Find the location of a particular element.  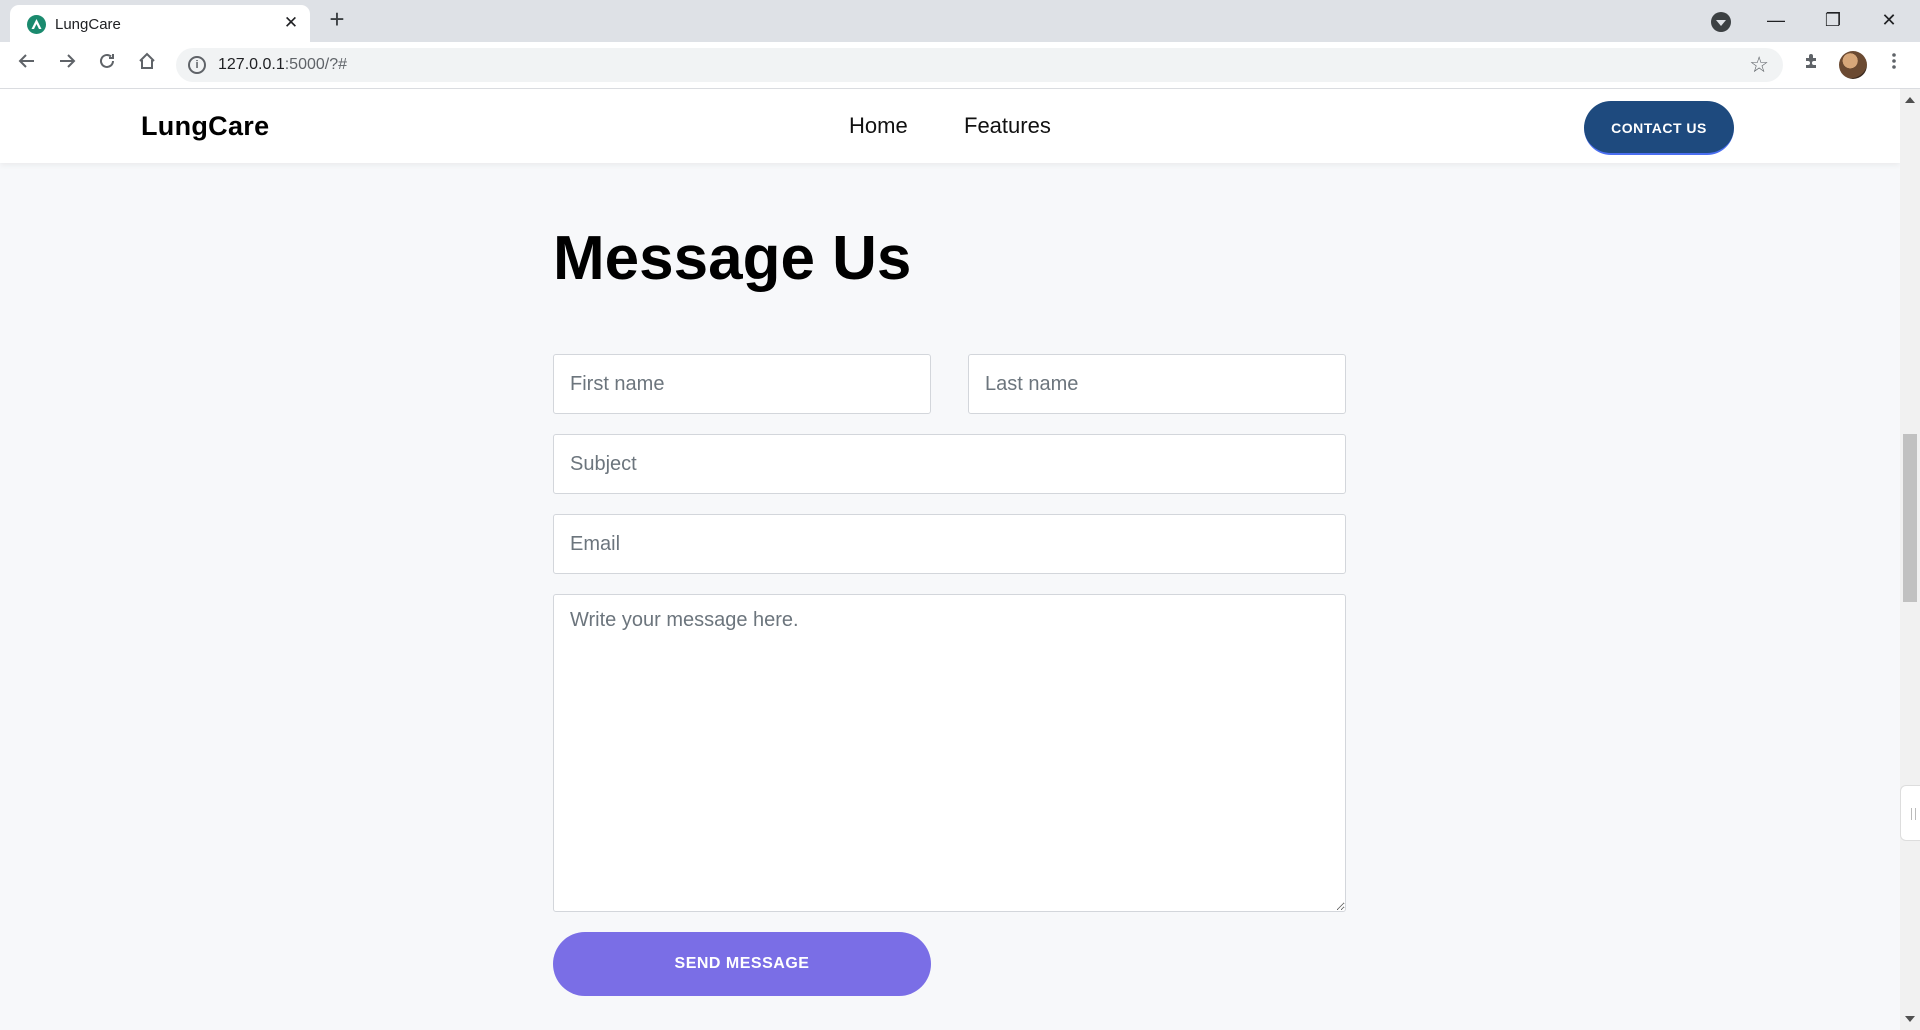

browser-tab-bar: LungCare ✕ + — ❐ ✕ is located at coordinates (960, 21).